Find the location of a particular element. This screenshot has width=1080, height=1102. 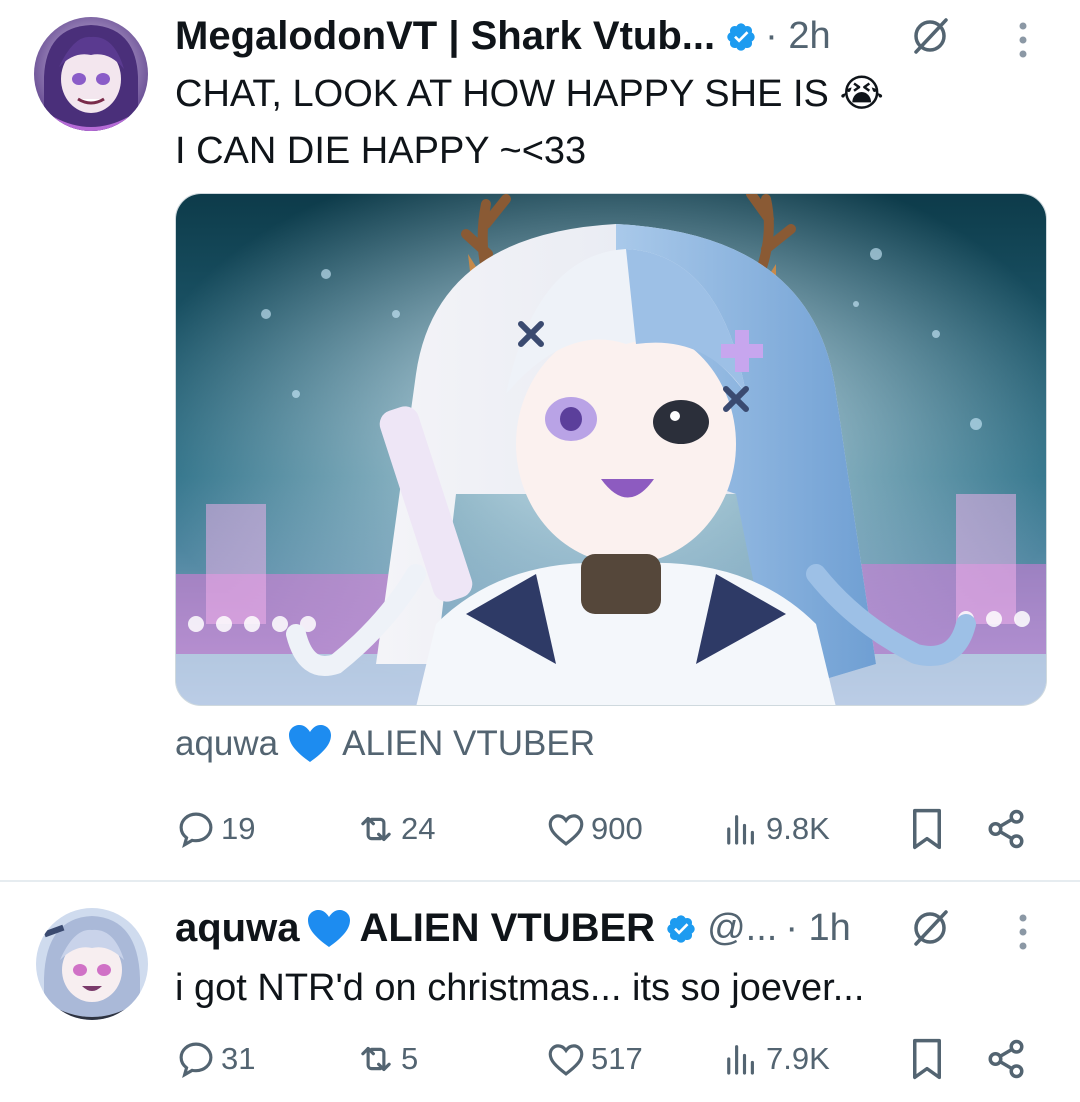

like-button: 517 is located at coordinates (594, 1059).